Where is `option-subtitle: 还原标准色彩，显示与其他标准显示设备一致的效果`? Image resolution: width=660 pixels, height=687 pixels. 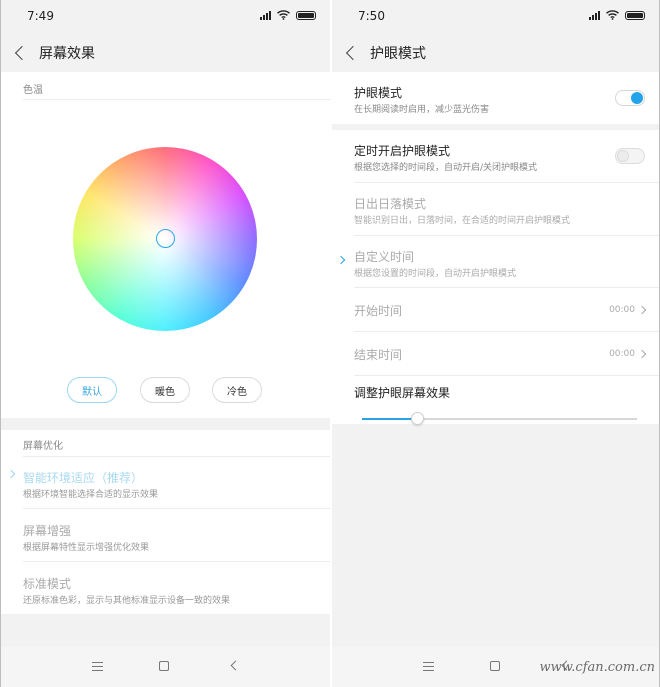
option-subtitle: 还原标准色彩，显示与其他标准显示设备一致的效果 is located at coordinates (127, 601).